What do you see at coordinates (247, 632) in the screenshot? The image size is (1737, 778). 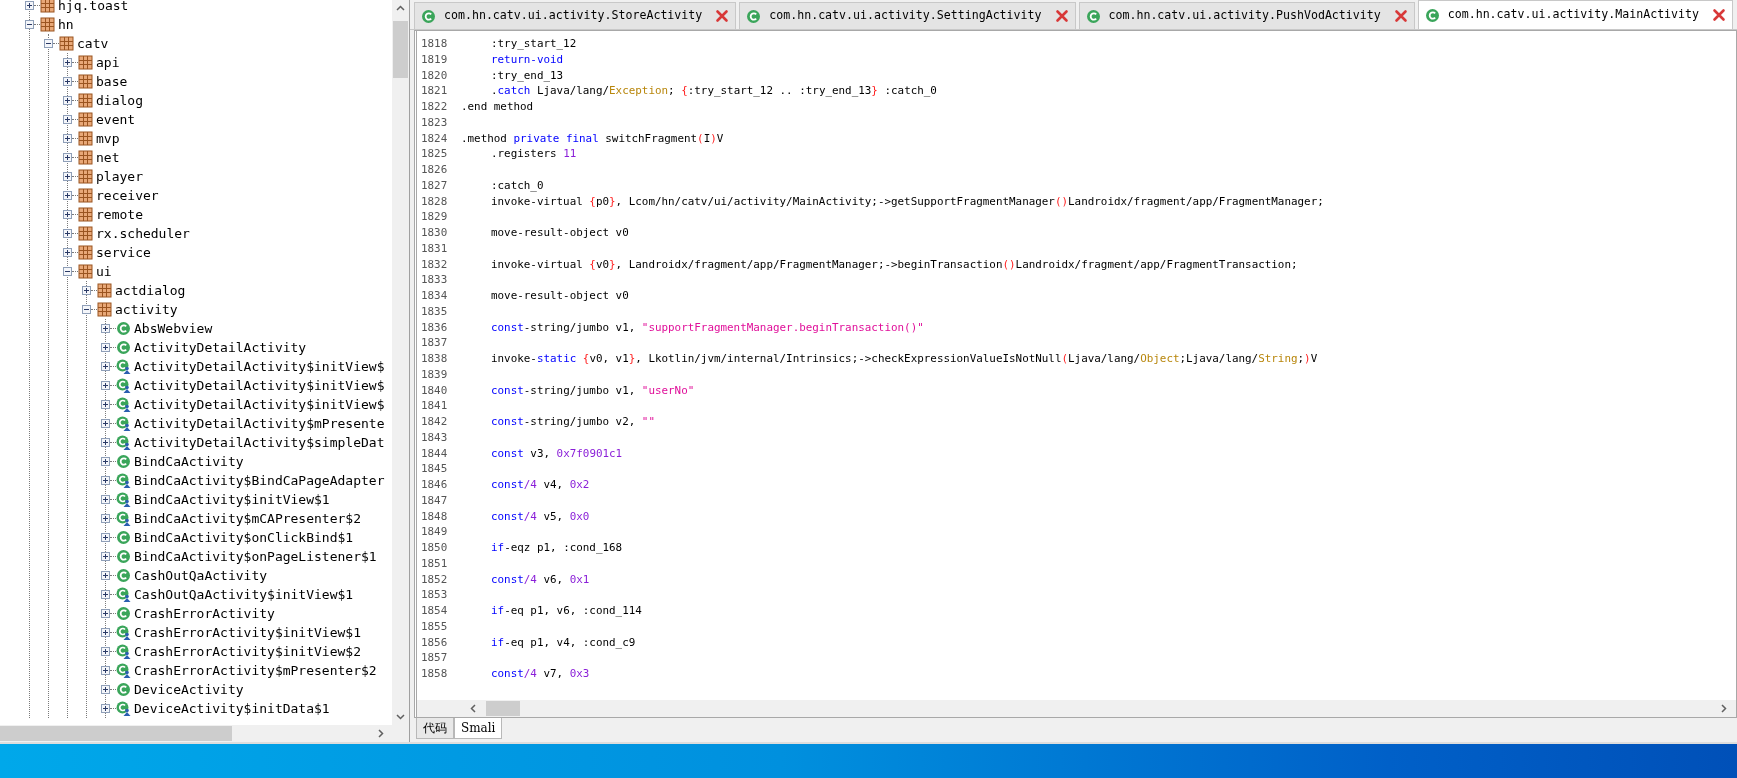 I see `tree-item-label: CrashErrorActivity$initView$1` at bounding box center [247, 632].